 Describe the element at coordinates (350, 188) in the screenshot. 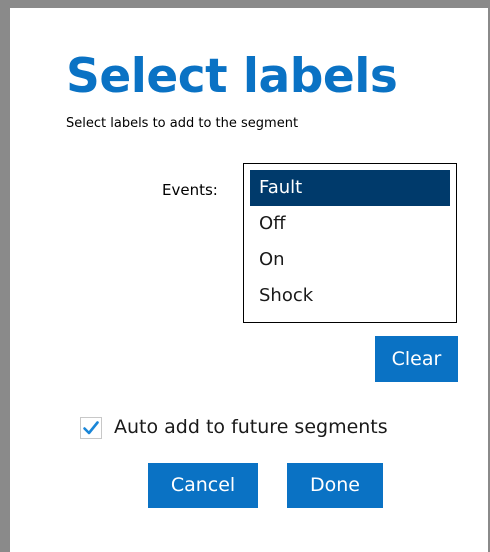

I see `event-item-fault: Fault` at that location.